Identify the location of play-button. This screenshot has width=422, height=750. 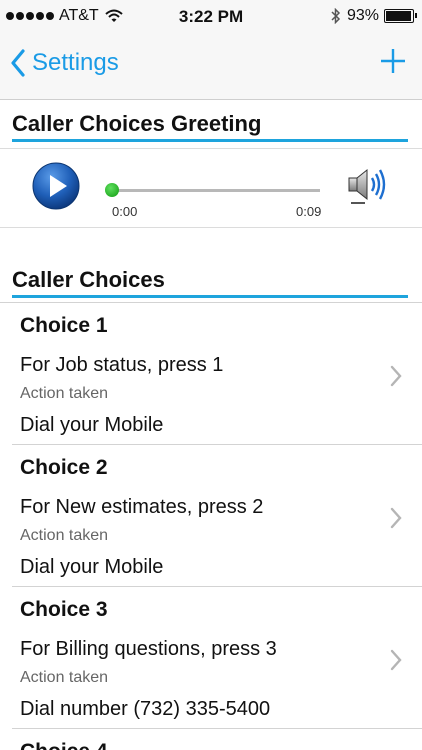
(56, 186).